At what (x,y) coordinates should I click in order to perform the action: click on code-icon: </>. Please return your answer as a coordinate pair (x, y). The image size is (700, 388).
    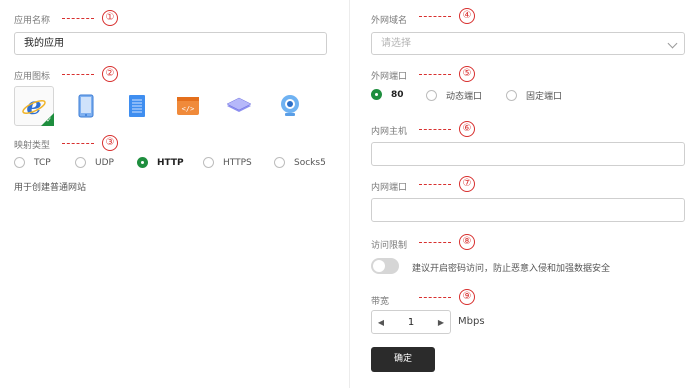
    Looking at the image, I should click on (188, 106).